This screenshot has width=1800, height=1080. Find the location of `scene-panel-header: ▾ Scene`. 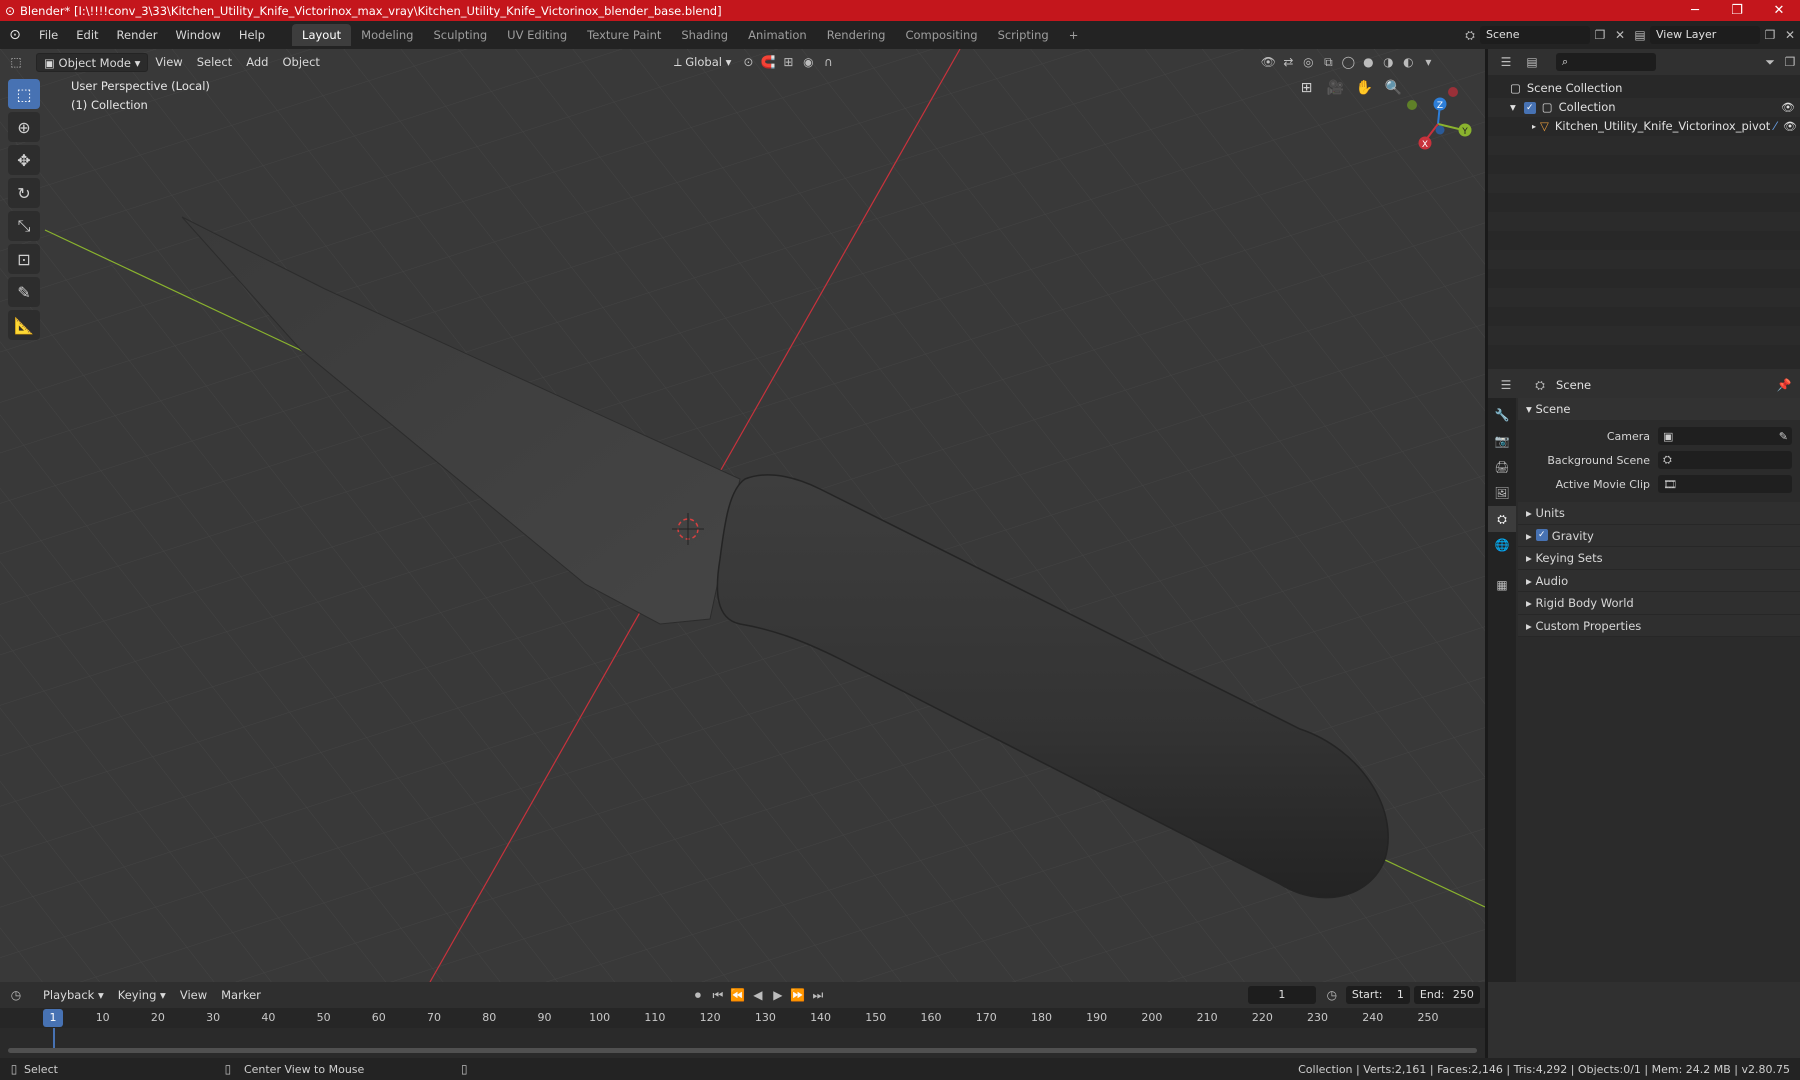

scene-panel-header: ▾ Scene is located at coordinates (1659, 409).